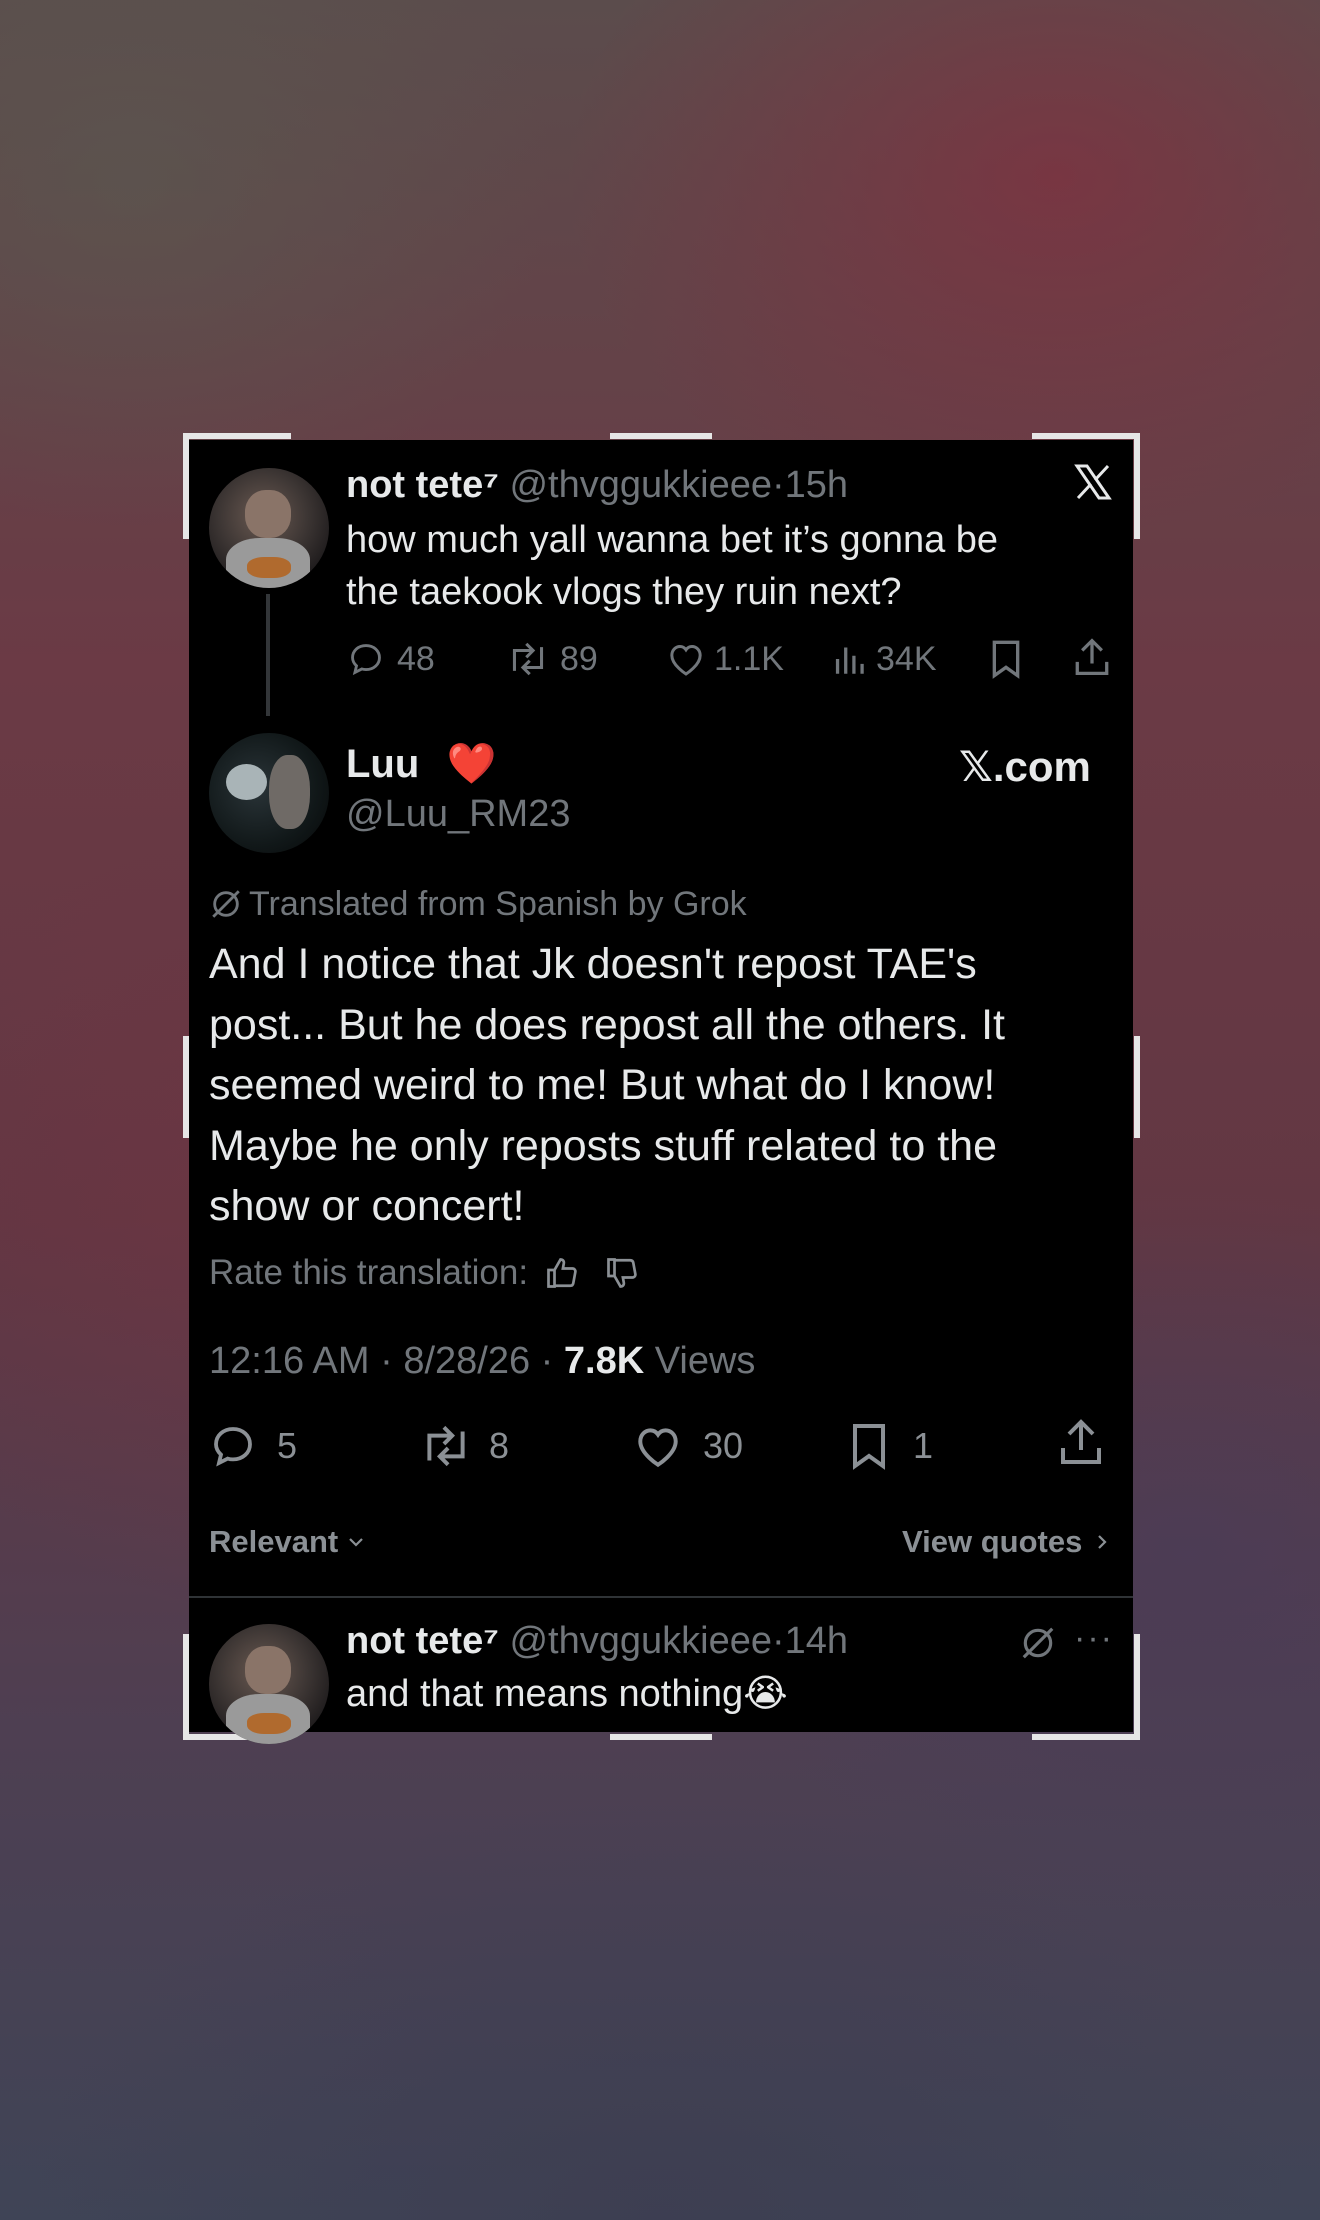 This screenshot has height=2220, width=1320. I want to click on post-timestamp: 12:16 AM · 8/28/26 ·, so click(381, 1361).